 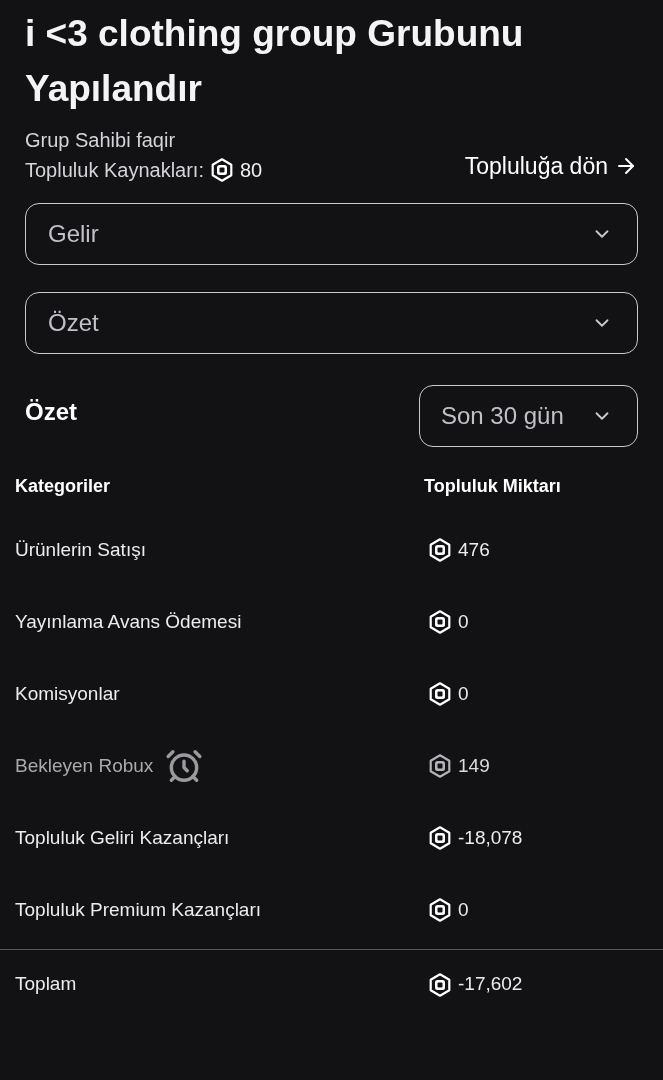 What do you see at coordinates (128, 621) in the screenshot?
I see `category-label: Yayınlama Avans Ödemesi` at bounding box center [128, 621].